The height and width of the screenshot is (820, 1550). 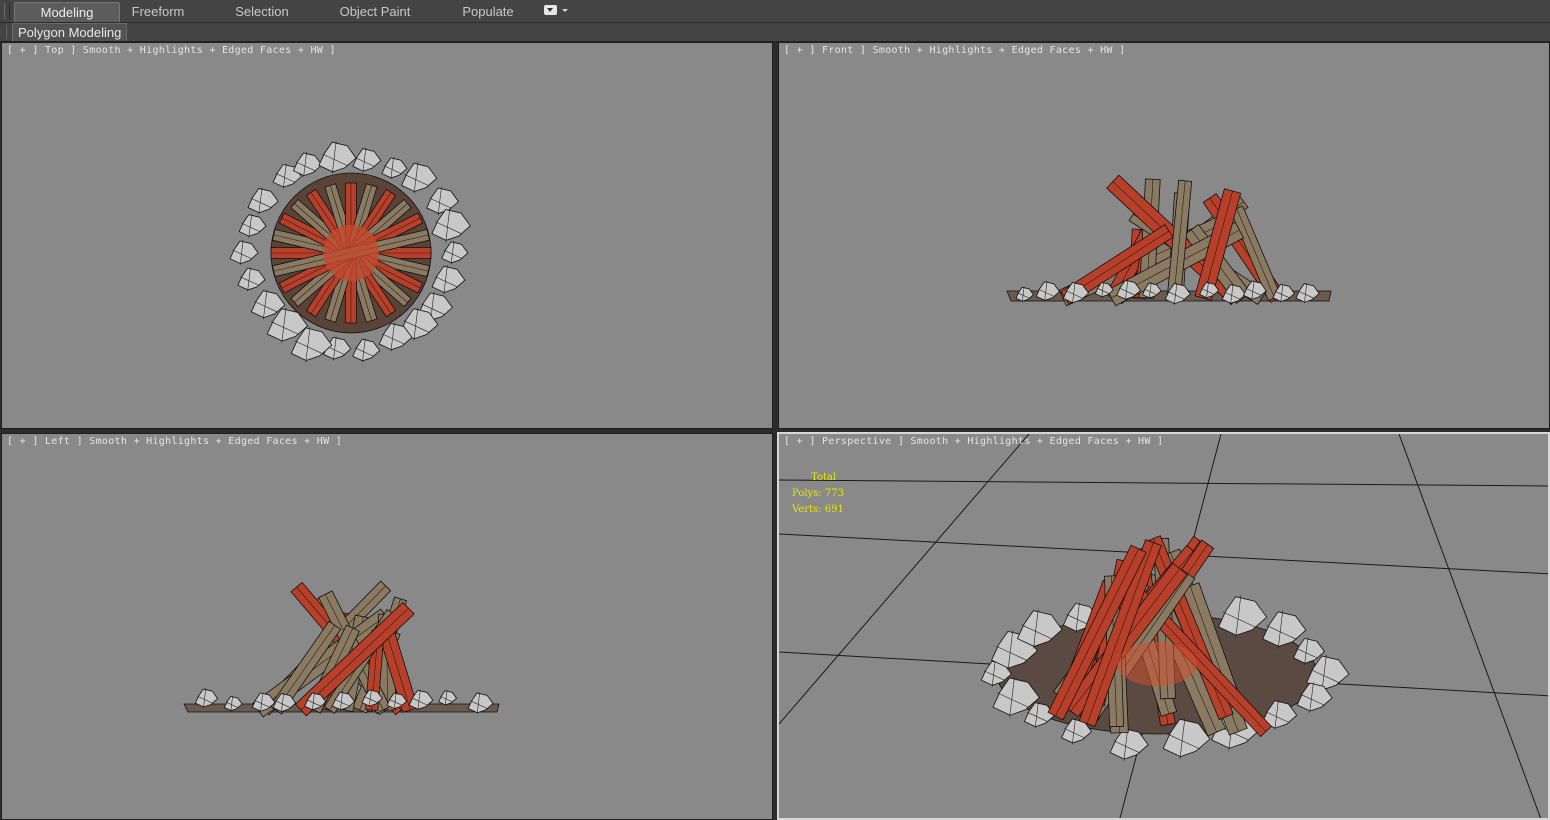 What do you see at coordinates (775, 32) in the screenshot?
I see `ribbon-panel-bar: Polygon Modeling` at bounding box center [775, 32].